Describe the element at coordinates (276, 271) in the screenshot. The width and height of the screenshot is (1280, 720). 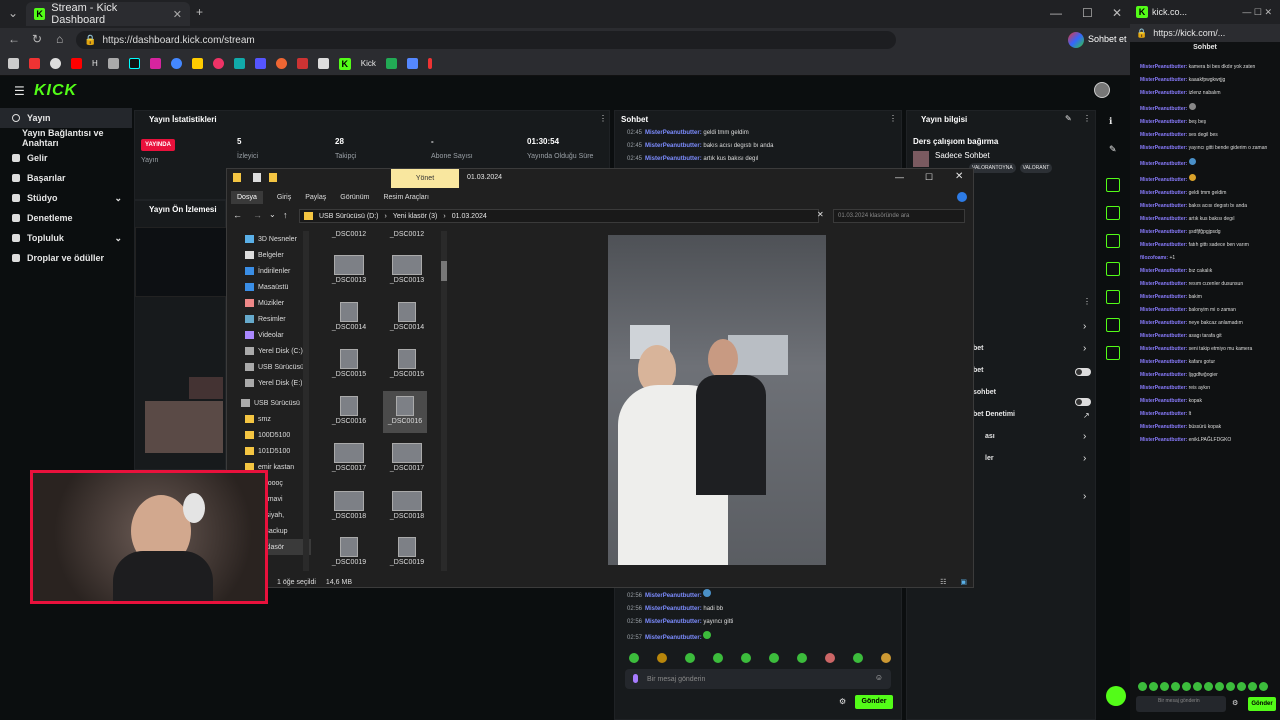
I see `tree-item: İndirilenler` at that location.